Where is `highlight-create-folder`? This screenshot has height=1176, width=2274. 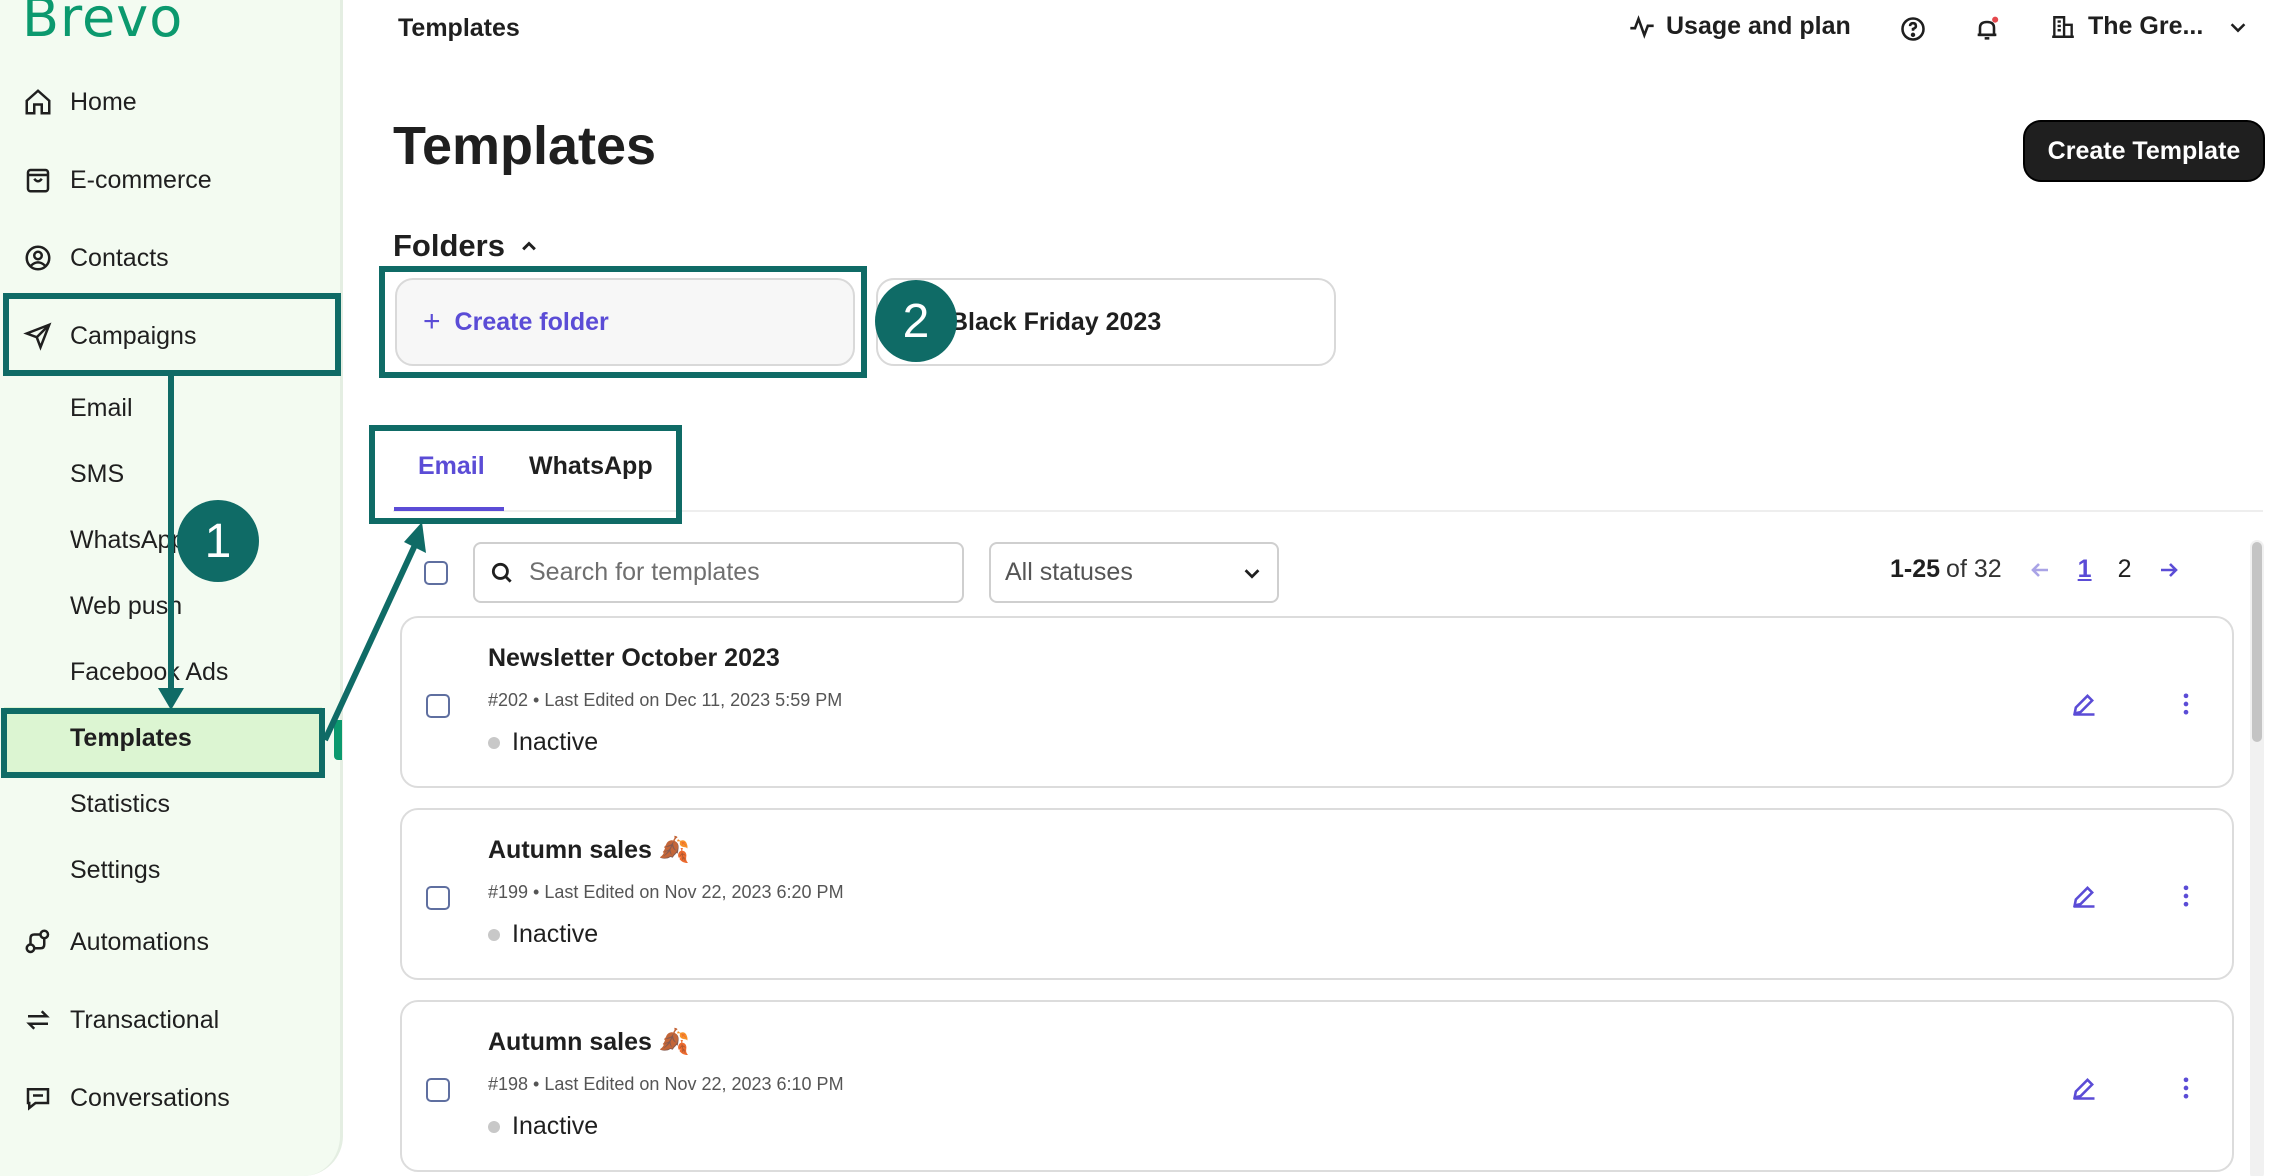 highlight-create-folder is located at coordinates (623, 322).